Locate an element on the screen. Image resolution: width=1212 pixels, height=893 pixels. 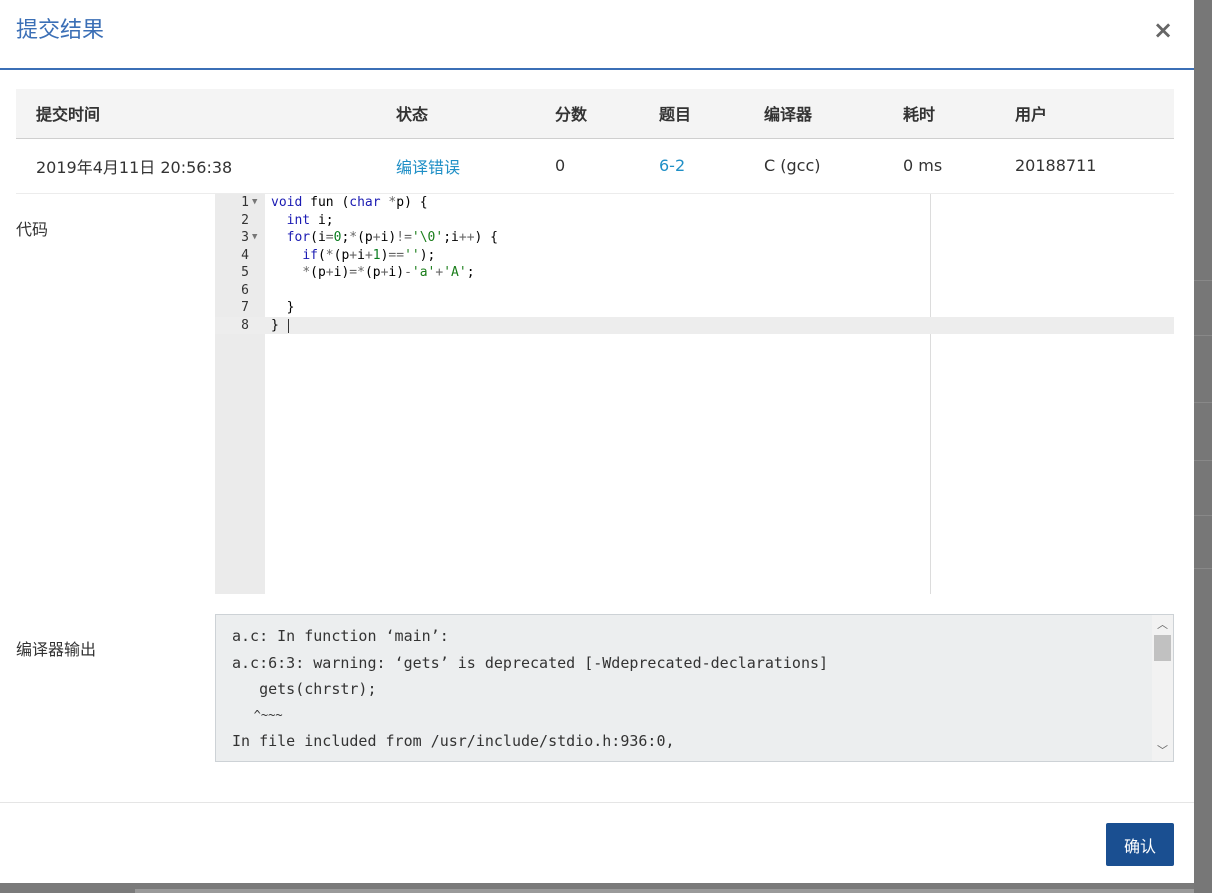
code-text: for(i=0;*(p+i)!='\0';i++) { is located at coordinates (392, 237).